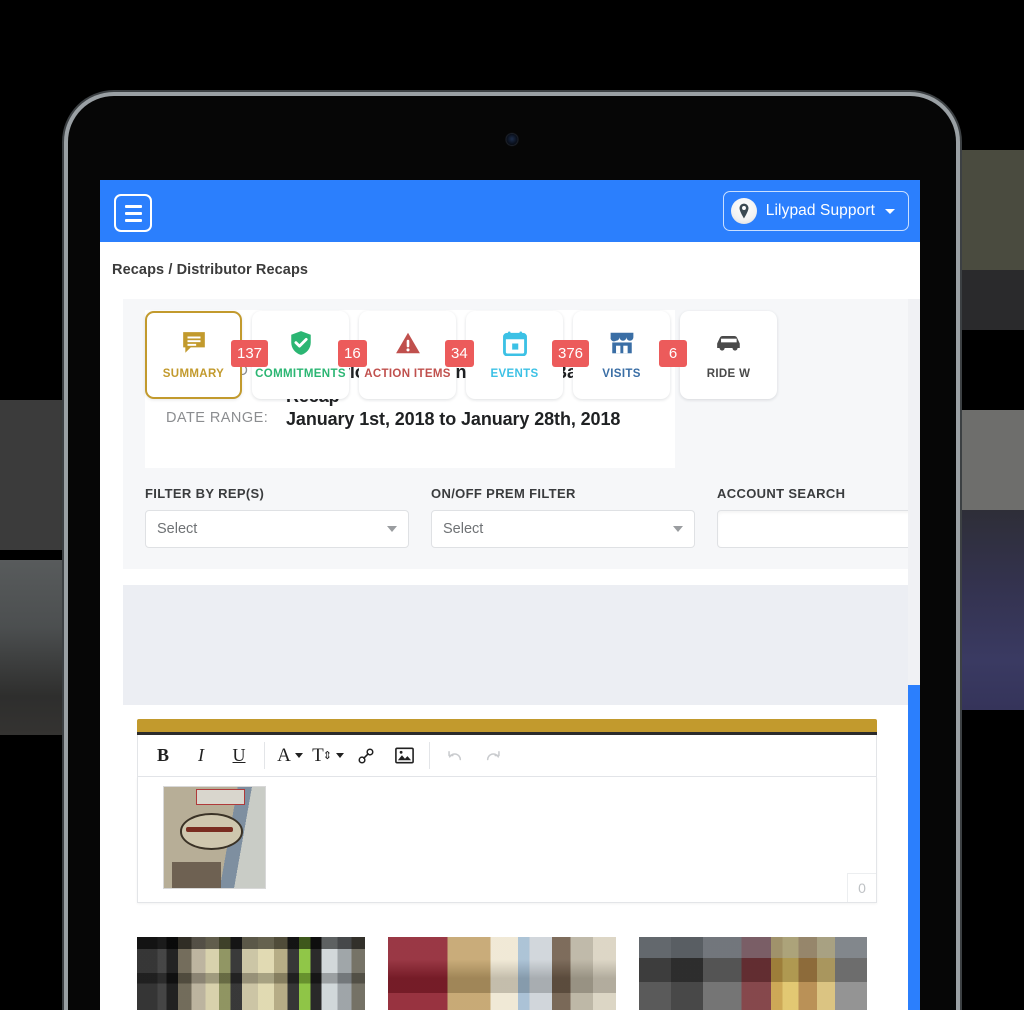 This screenshot has height=1010, width=1024. What do you see at coordinates (743, 211) in the screenshot?
I see `user-pin-avatar-icon` at bounding box center [743, 211].